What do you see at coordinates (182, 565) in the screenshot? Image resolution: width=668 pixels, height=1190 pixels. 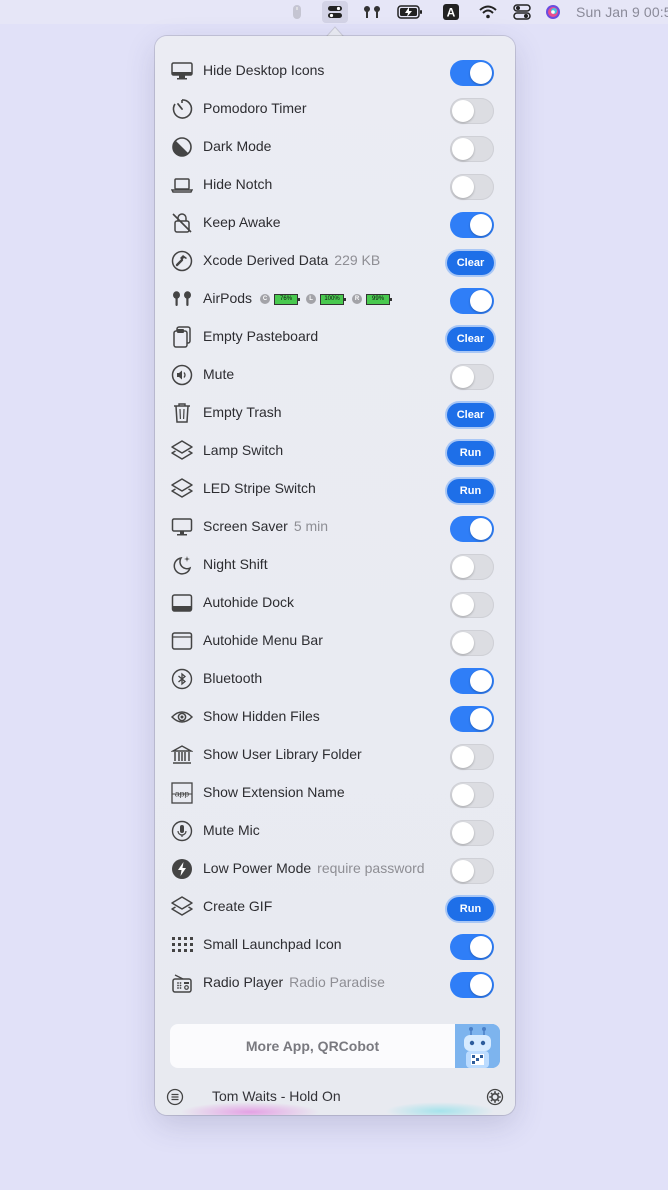 I see `moon-icon` at bounding box center [182, 565].